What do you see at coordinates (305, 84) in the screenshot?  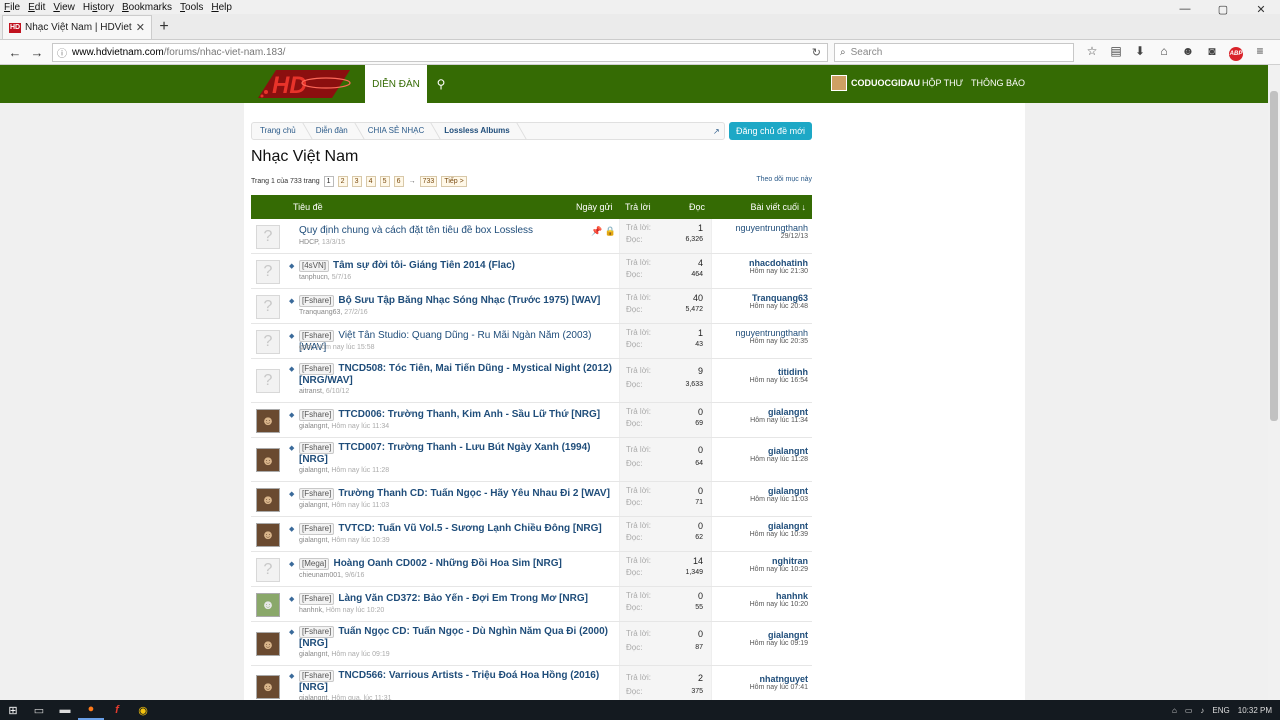 I see `hdvietnam-logo: HD` at bounding box center [305, 84].